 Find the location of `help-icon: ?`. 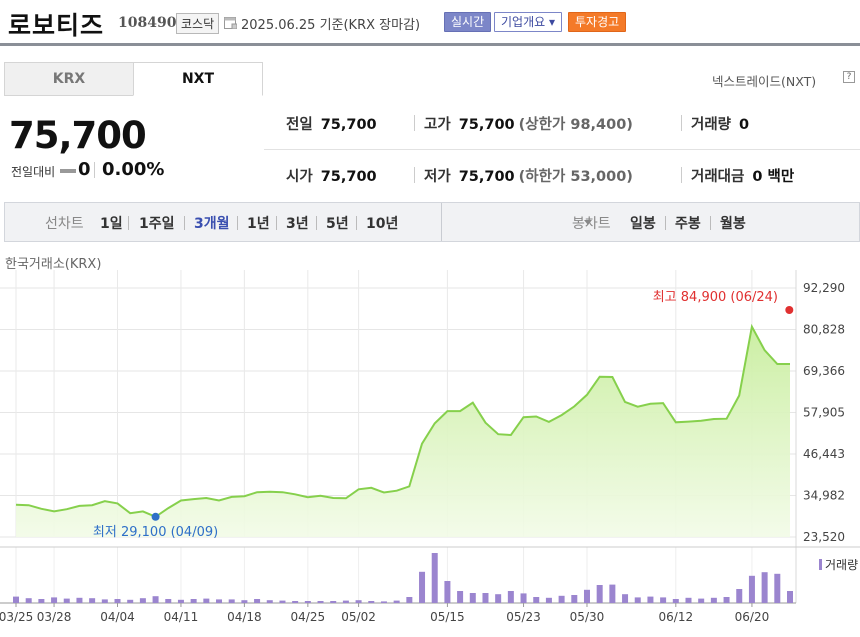

help-icon: ? is located at coordinates (849, 77).